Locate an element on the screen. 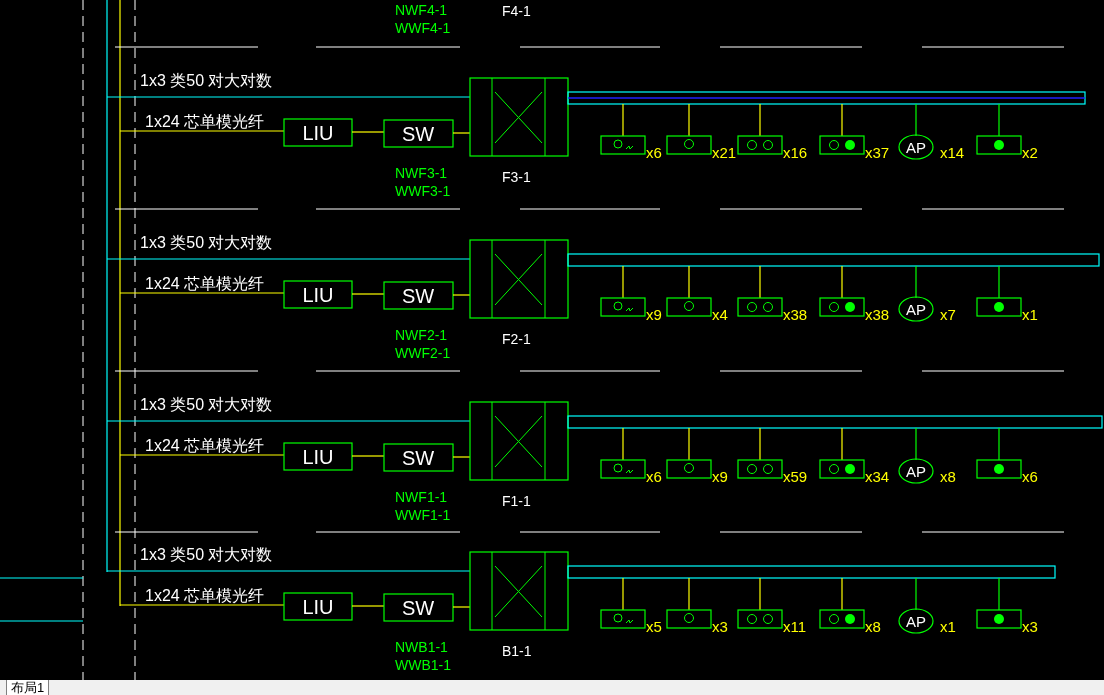 The height and width of the screenshot is (695, 1104). outlet-count: x7 is located at coordinates (948, 314).